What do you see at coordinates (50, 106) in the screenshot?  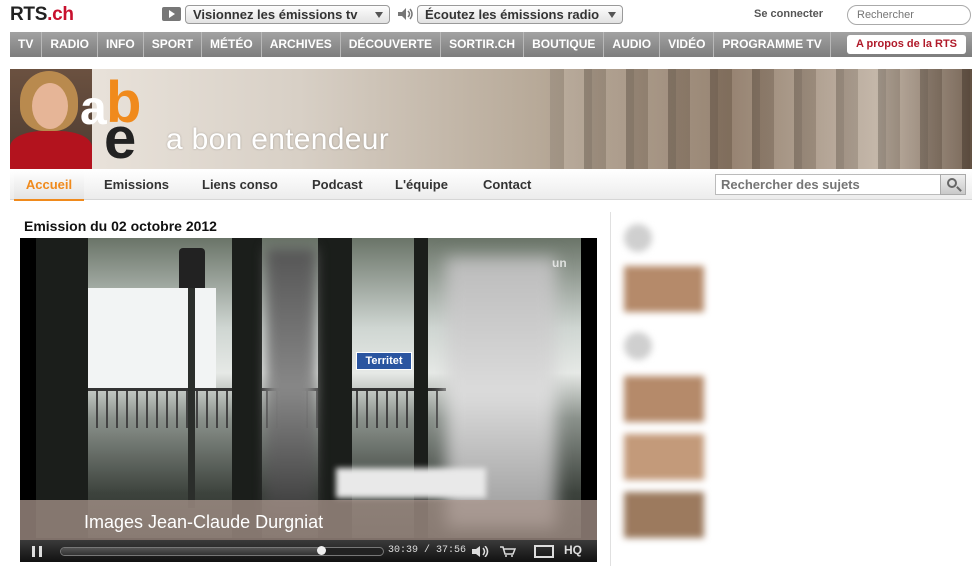 I see `host-face` at bounding box center [50, 106].